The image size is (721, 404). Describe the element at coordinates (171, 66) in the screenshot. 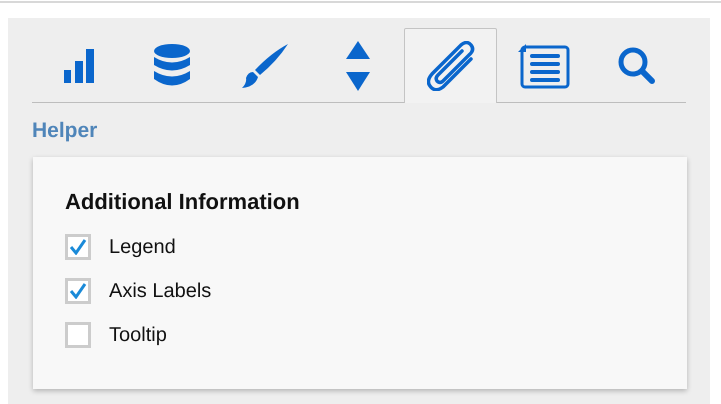

I see `database-icon` at that location.